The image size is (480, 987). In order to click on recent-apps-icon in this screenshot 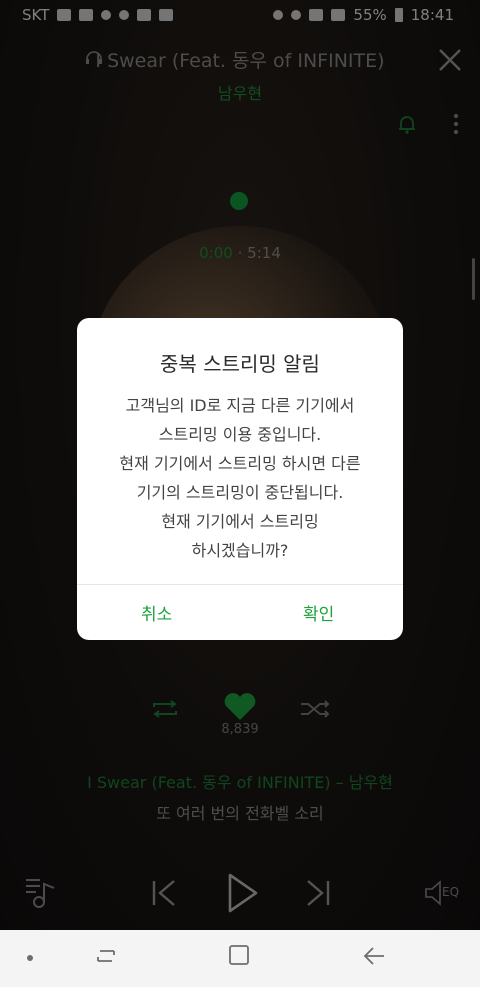, I will do `click(106, 956)`.